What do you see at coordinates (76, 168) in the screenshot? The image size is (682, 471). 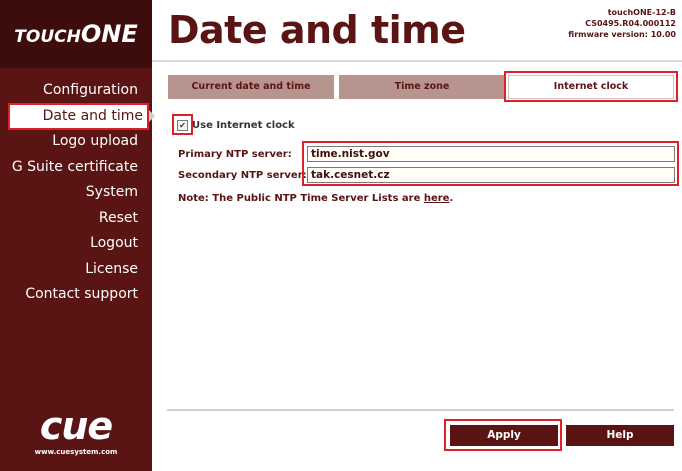 I see `sidebar-item-g-suite-certificate: G Suite certificate` at bounding box center [76, 168].